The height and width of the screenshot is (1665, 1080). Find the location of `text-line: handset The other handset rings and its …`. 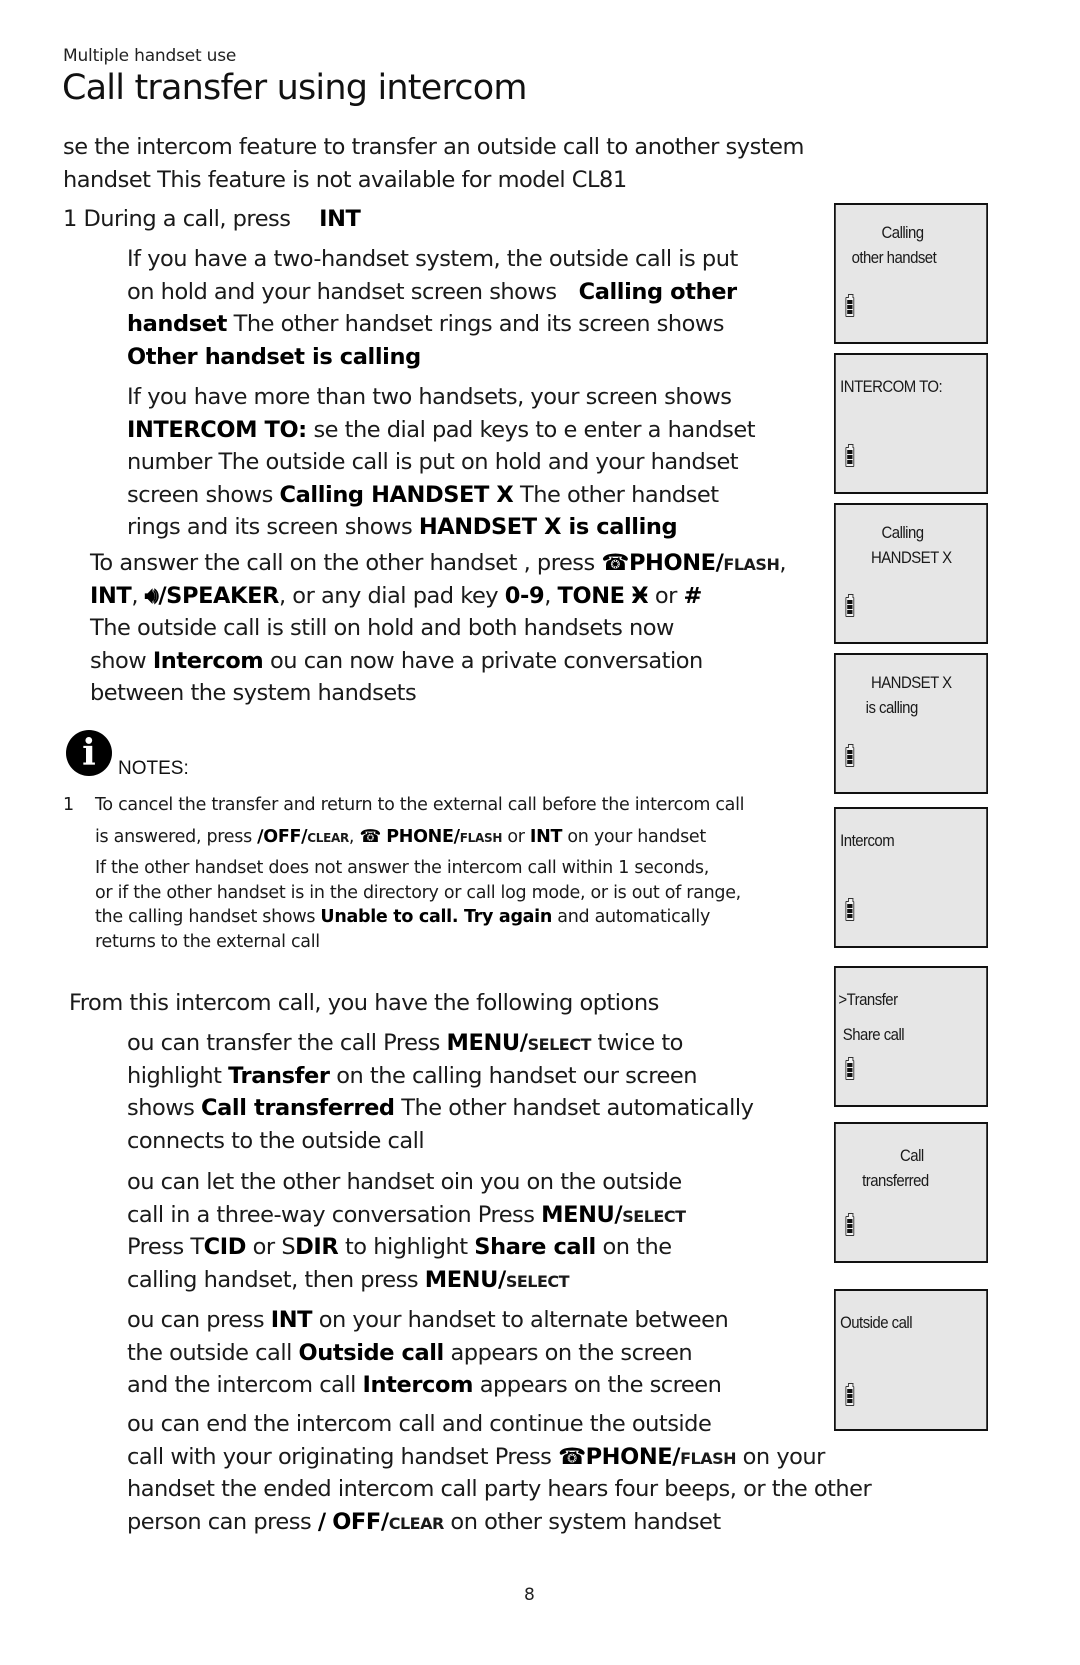

text-line: handset The other handset rings and its … is located at coordinates (432, 324).